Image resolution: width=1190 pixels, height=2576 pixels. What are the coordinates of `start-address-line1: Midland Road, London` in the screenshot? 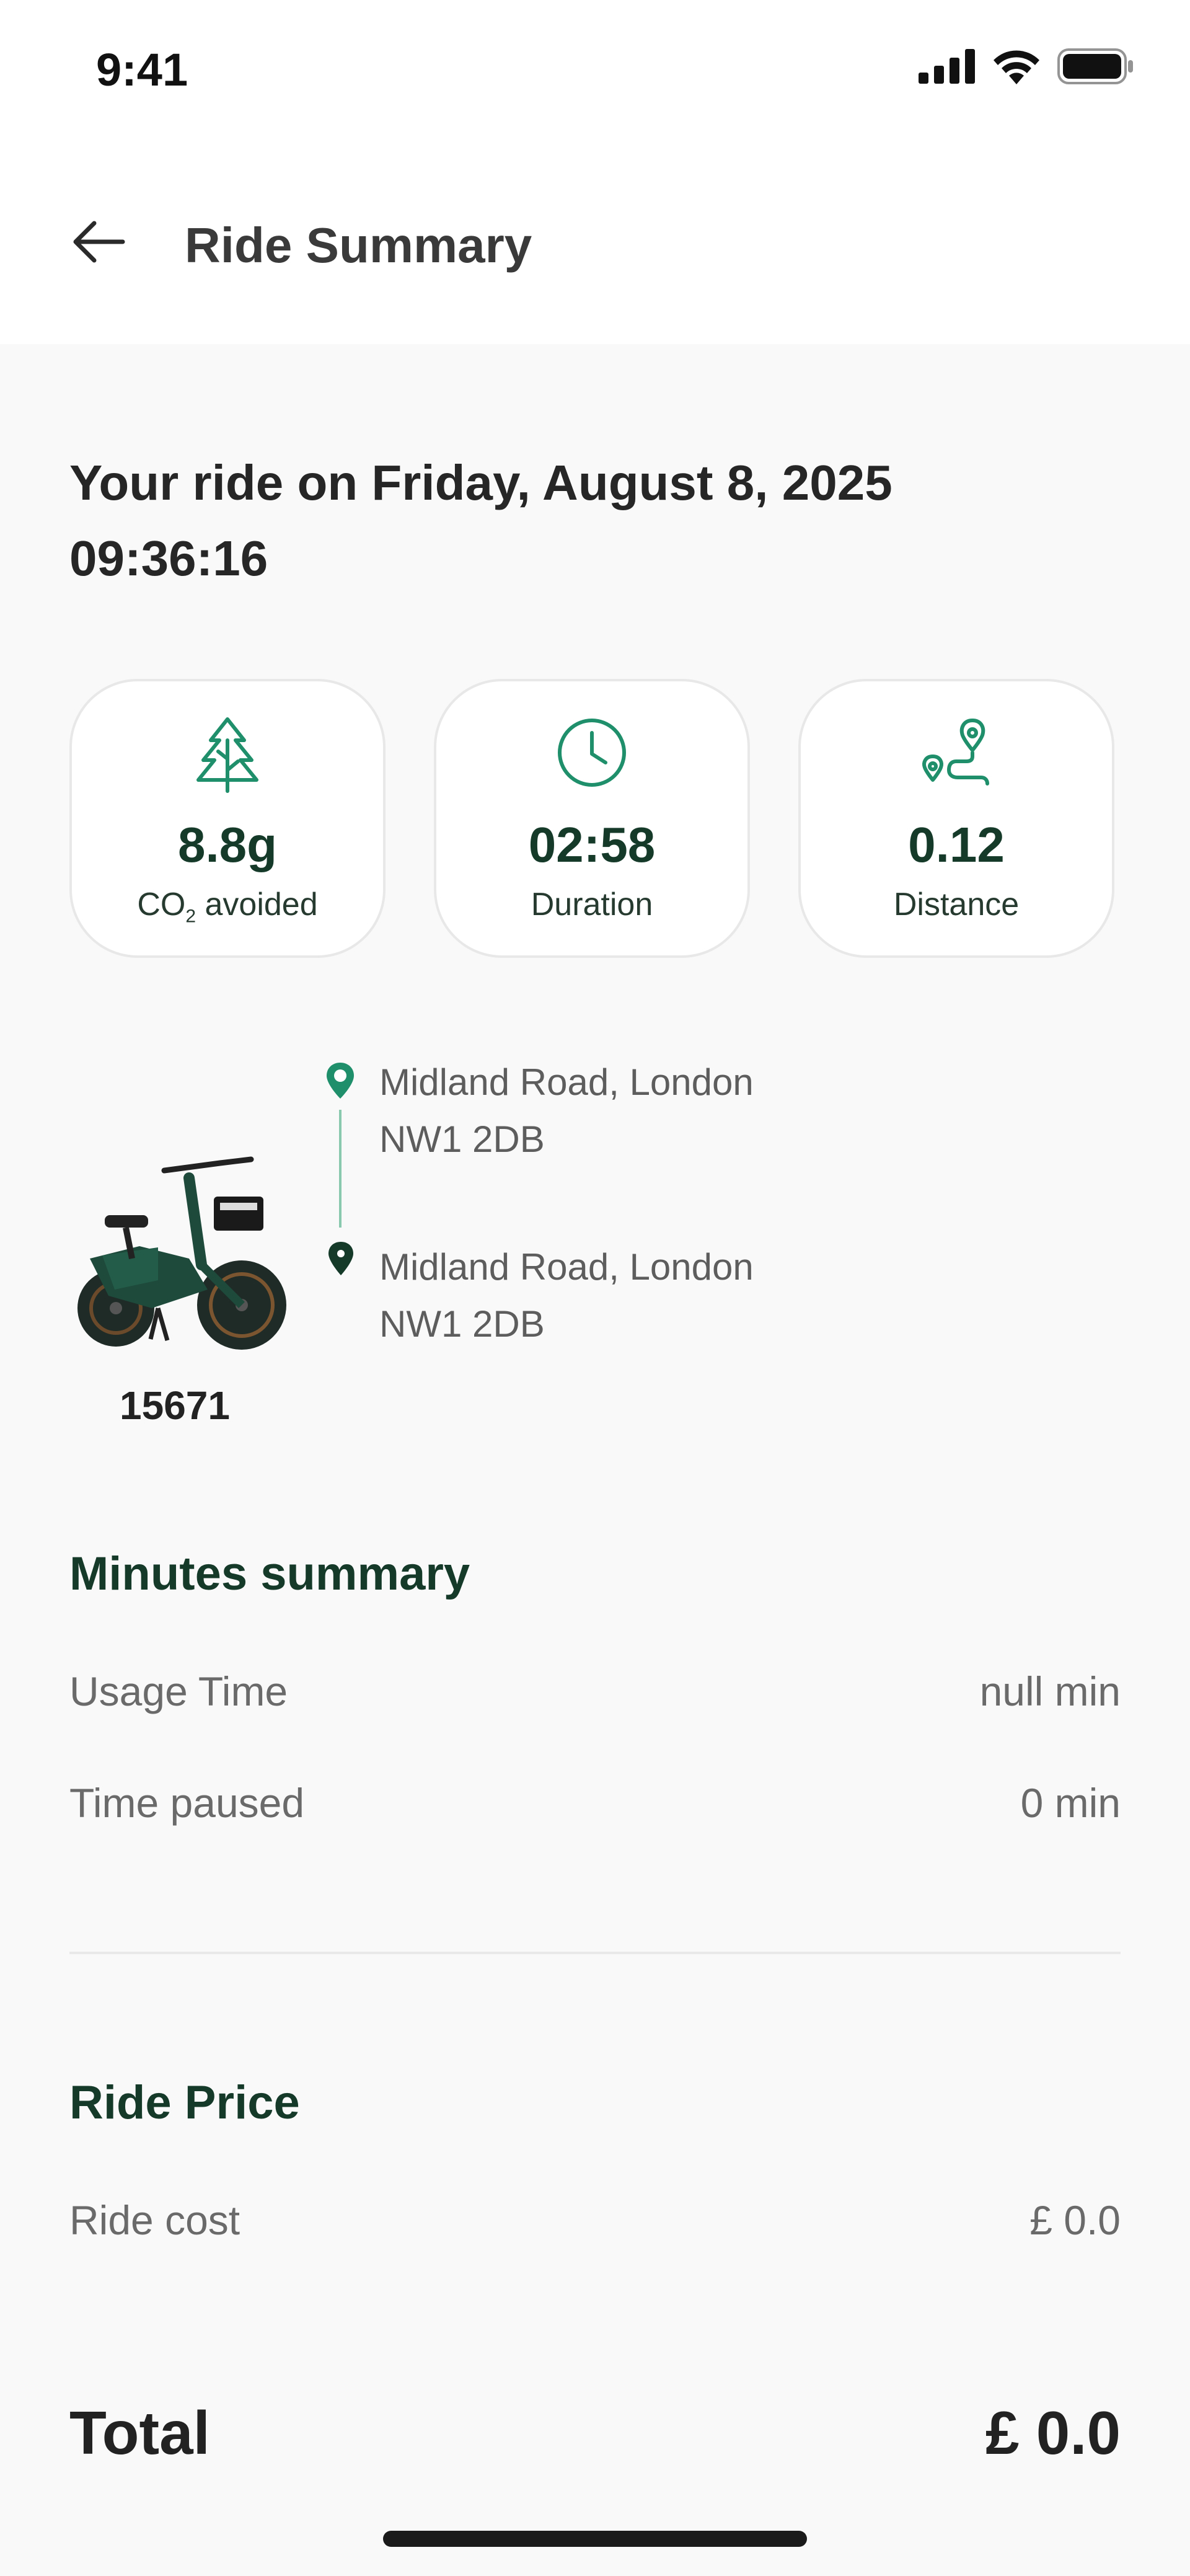 It's located at (566, 1082).